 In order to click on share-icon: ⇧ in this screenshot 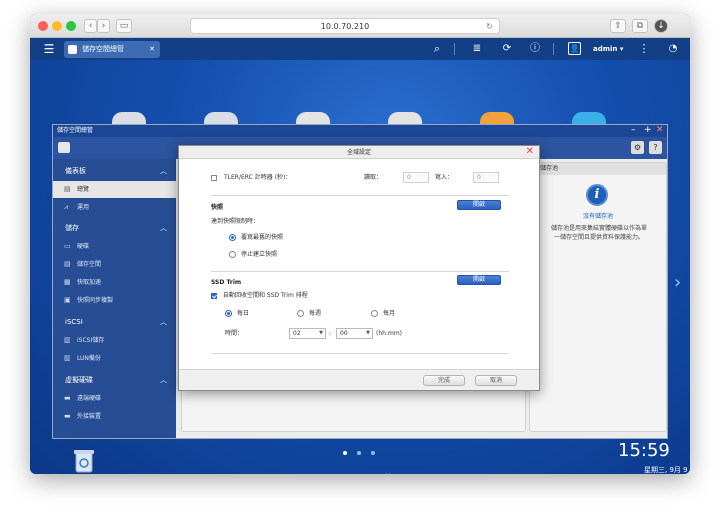, I will do `click(618, 26)`.